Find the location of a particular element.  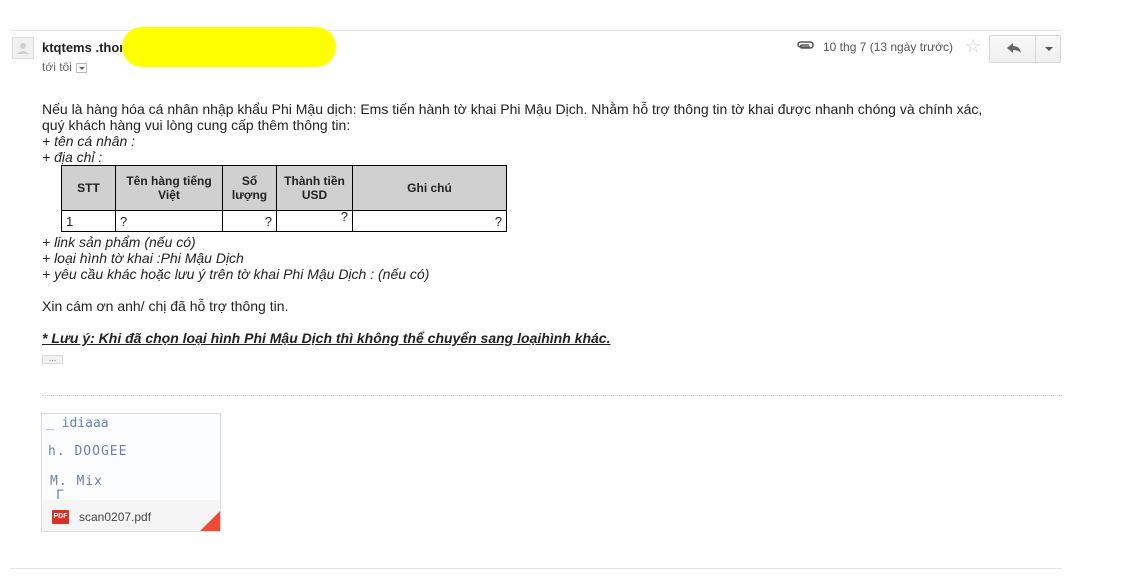

person-icon is located at coordinates (23, 48).